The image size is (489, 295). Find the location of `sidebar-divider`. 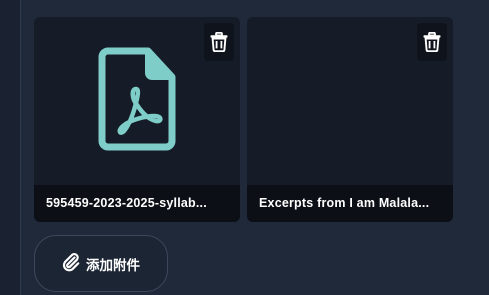

sidebar-divider is located at coordinates (20, 147).